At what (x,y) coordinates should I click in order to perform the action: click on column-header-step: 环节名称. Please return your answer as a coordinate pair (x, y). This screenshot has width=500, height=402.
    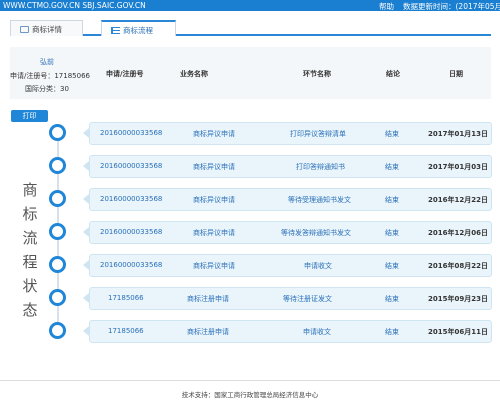
    Looking at the image, I should click on (317, 74).